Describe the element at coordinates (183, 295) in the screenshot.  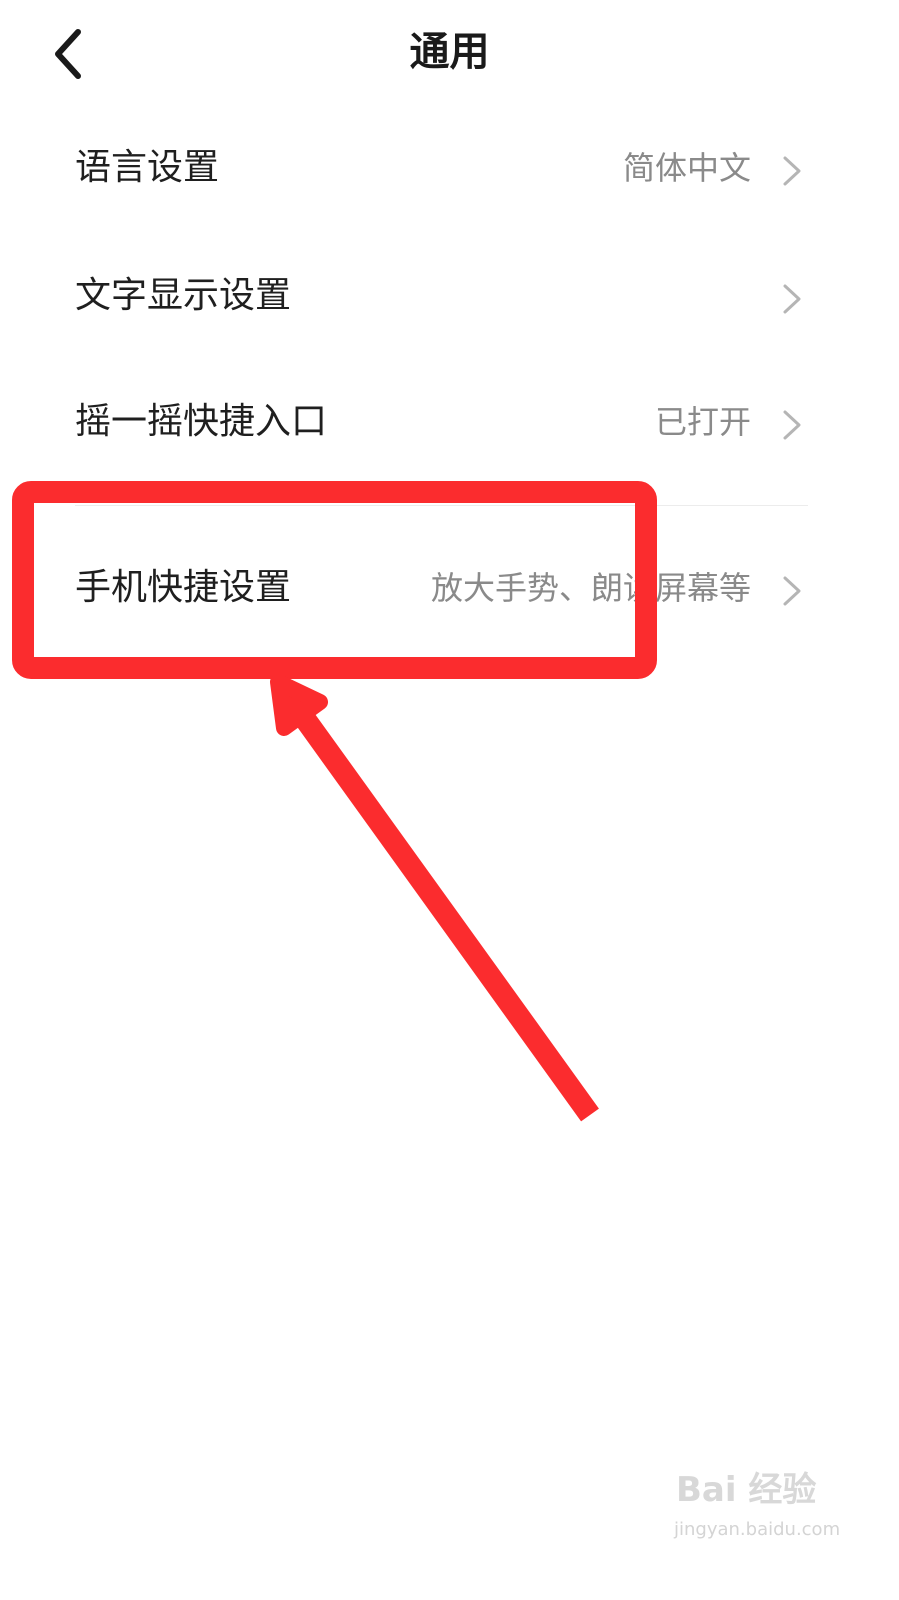
I see `setting-label: 文字显示设置` at that location.